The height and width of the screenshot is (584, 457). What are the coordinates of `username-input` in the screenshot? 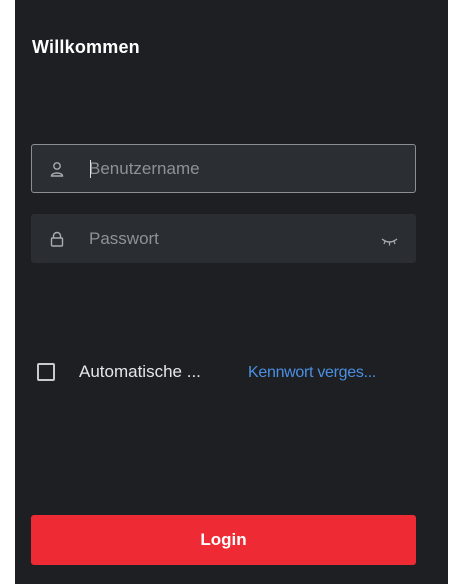 It's located at (229, 168).